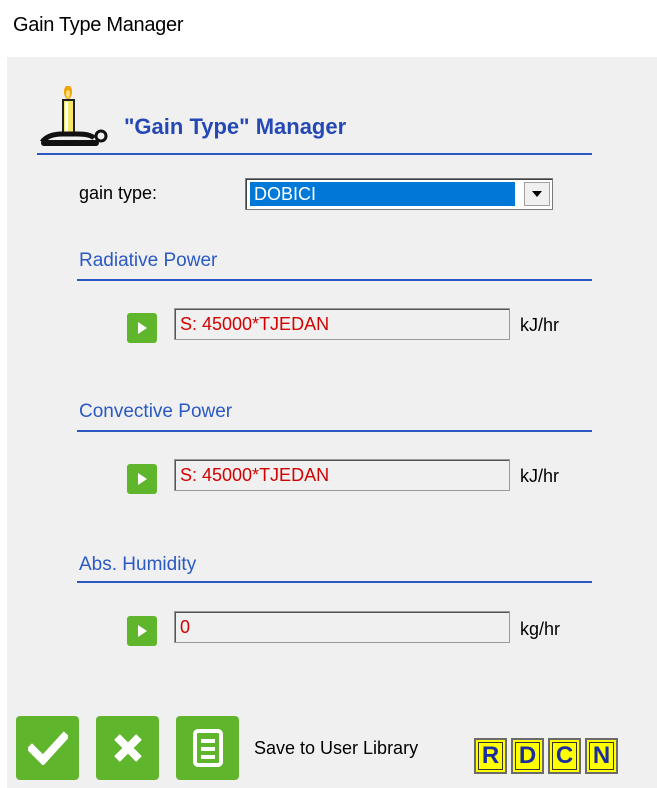 This screenshot has height=788, width=657. Describe the element at coordinates (235, 126) in the screenshot. I see `manager-title: "Gain Type" Manager` at that location.